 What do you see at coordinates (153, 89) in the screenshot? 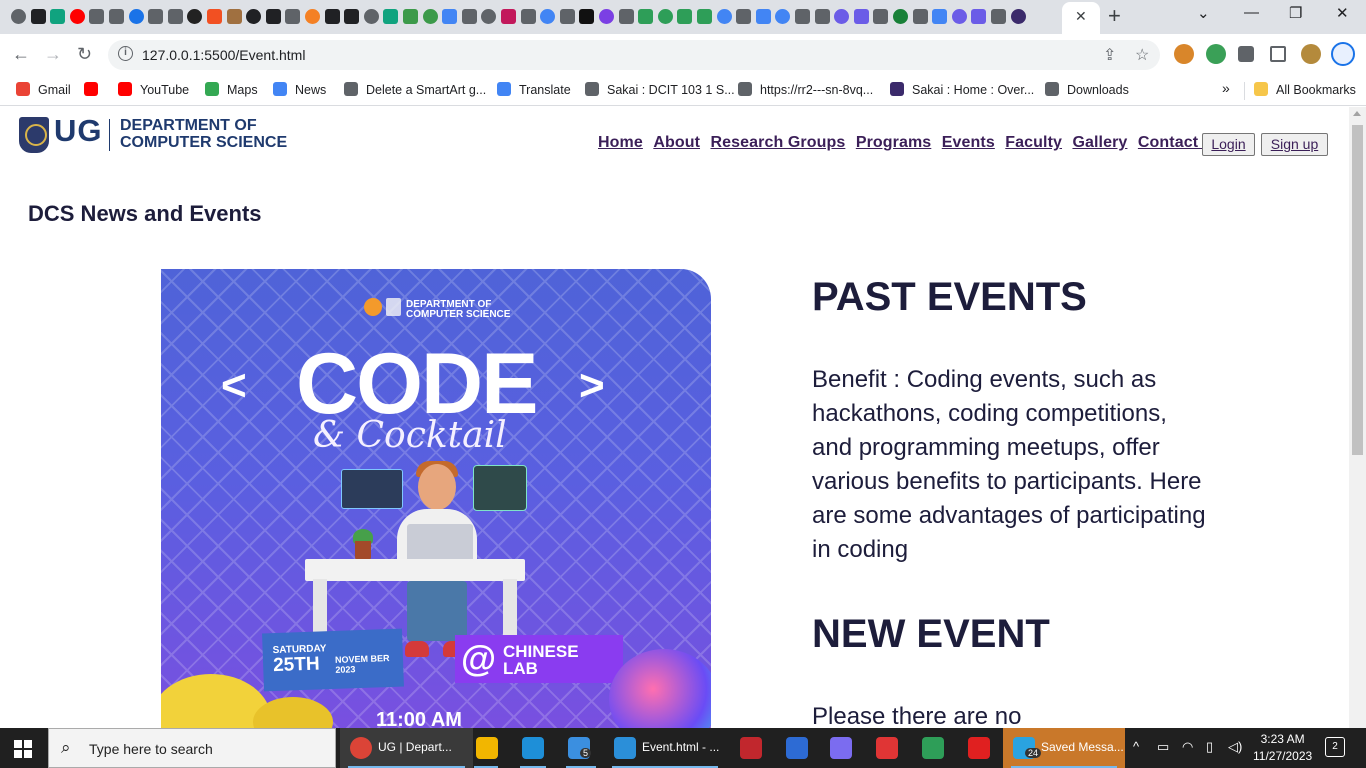
I see `bookmark-item: YouTube` at bounding box center [153, 89].